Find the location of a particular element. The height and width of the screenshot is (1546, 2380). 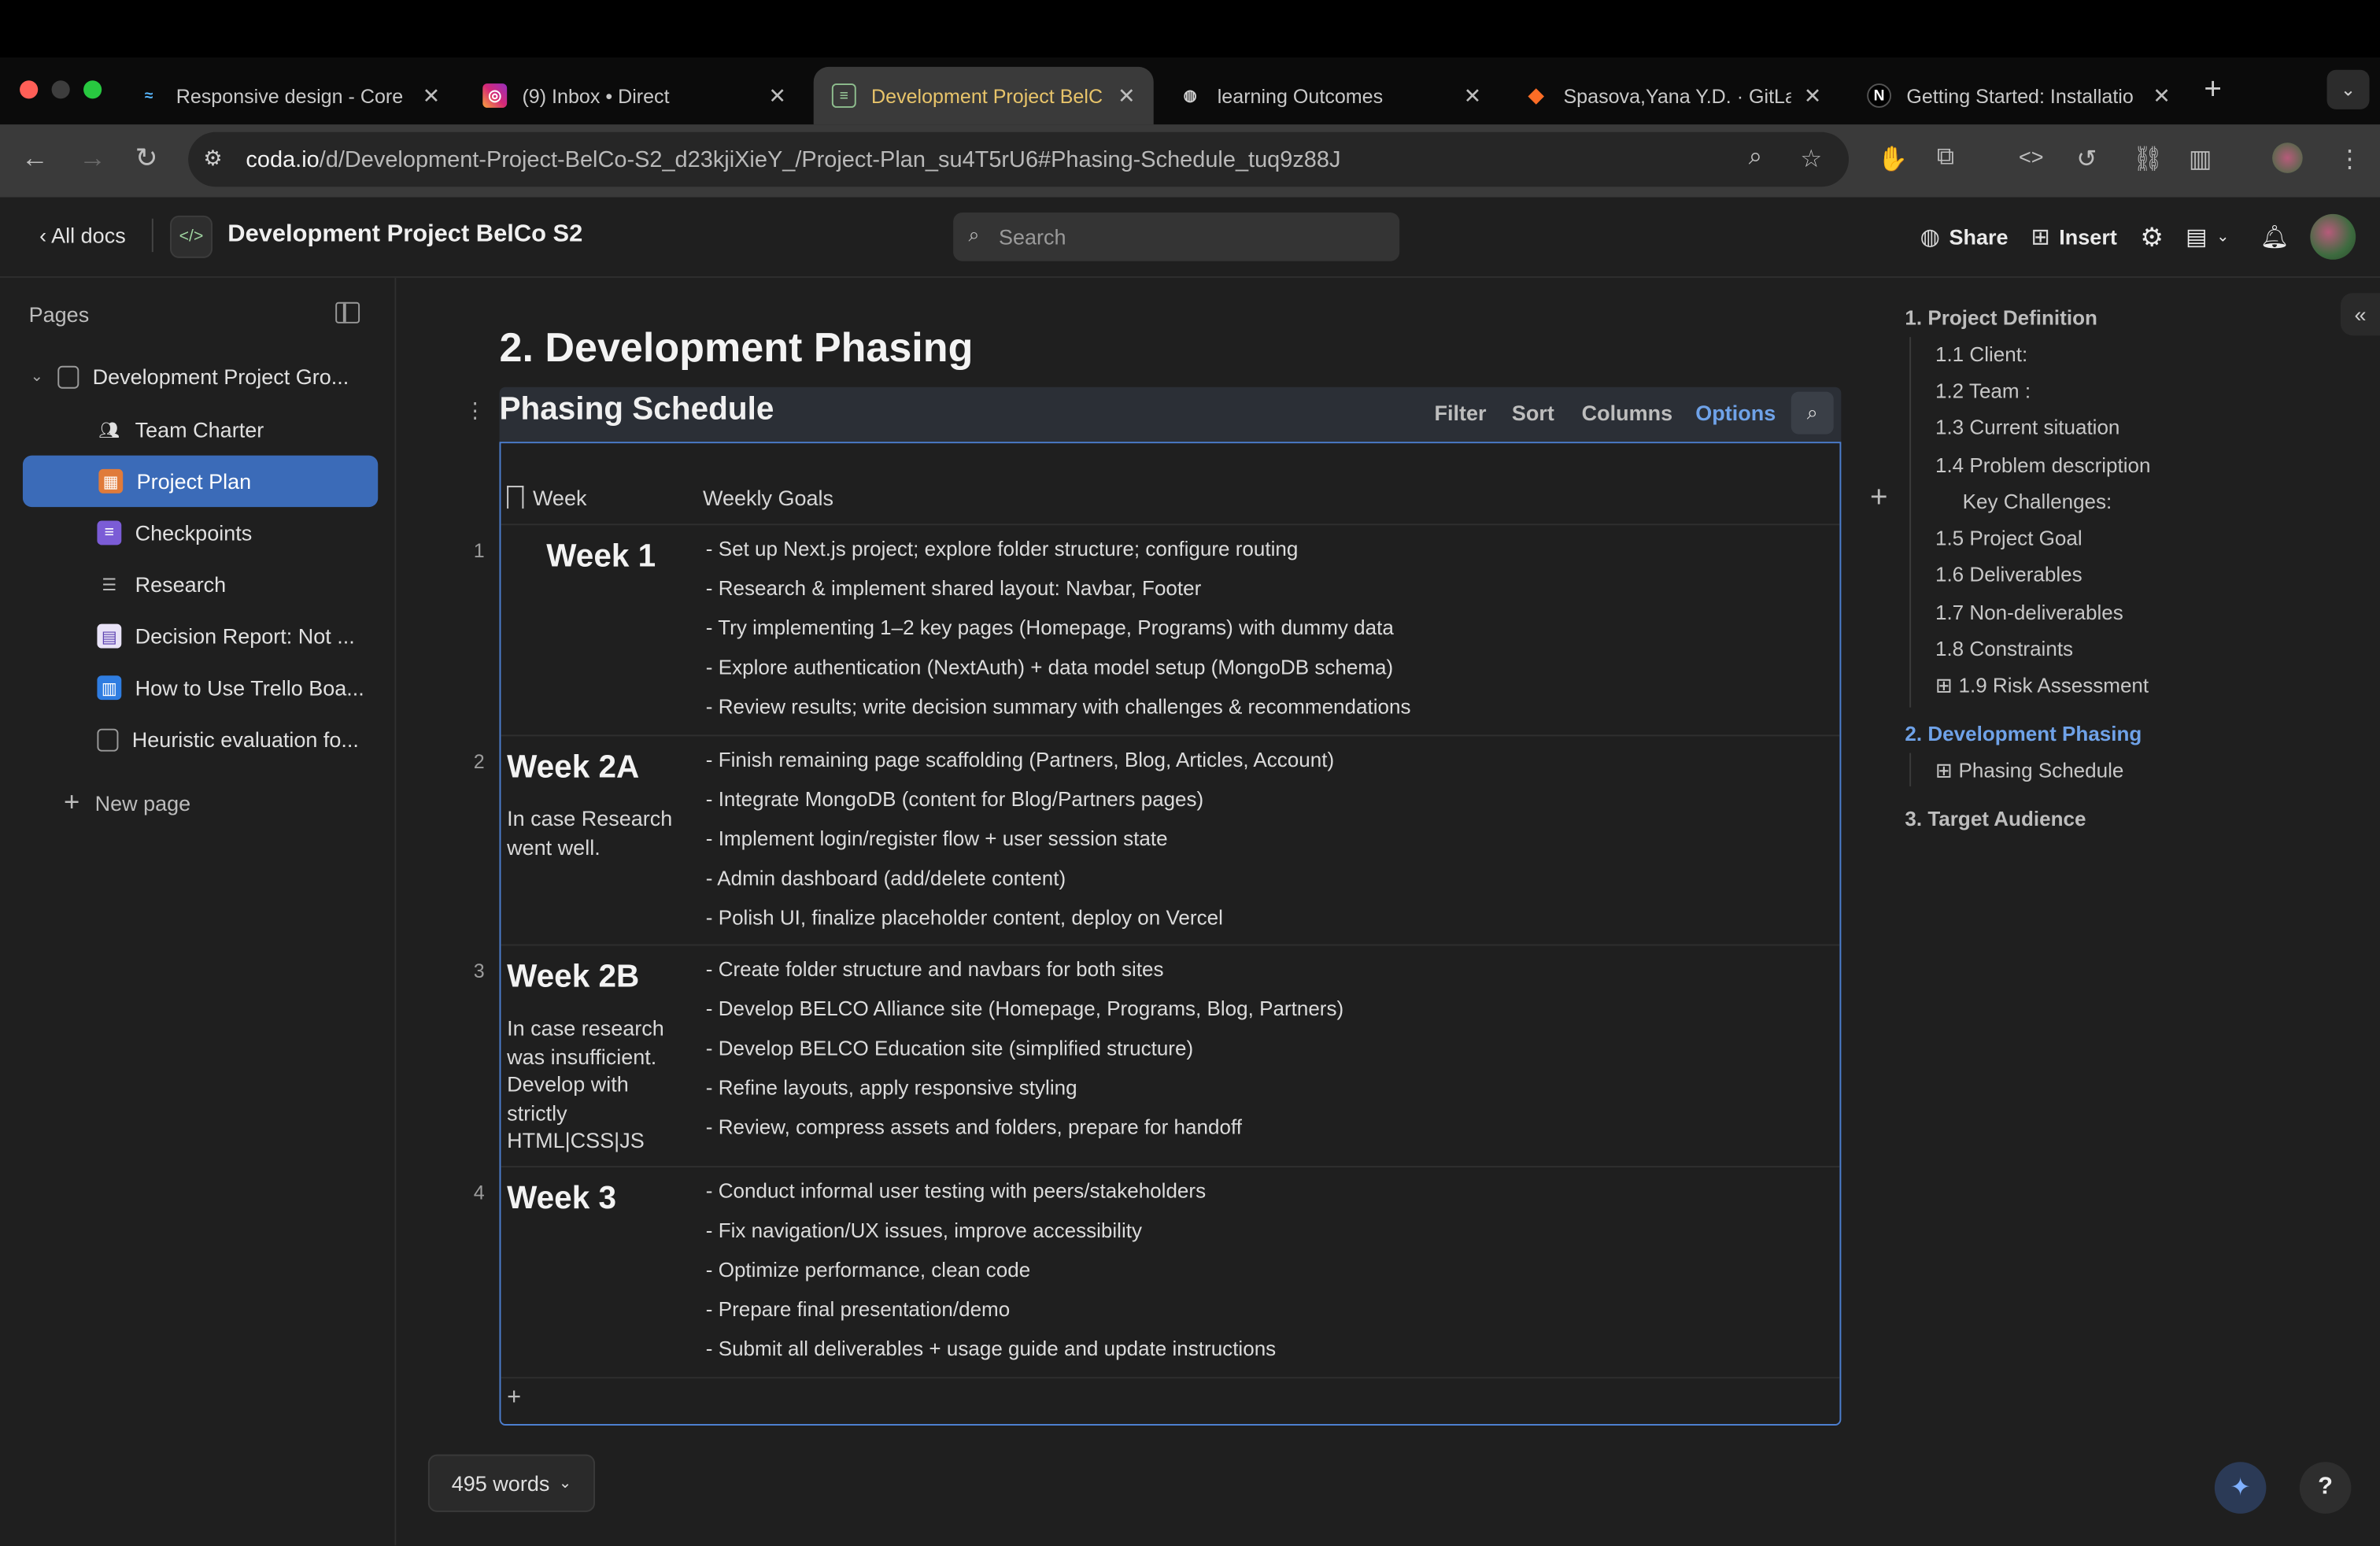

browser-tab-getting-started: N Getting Started: Installatio ✕ is located at coordinates (2019, 96).